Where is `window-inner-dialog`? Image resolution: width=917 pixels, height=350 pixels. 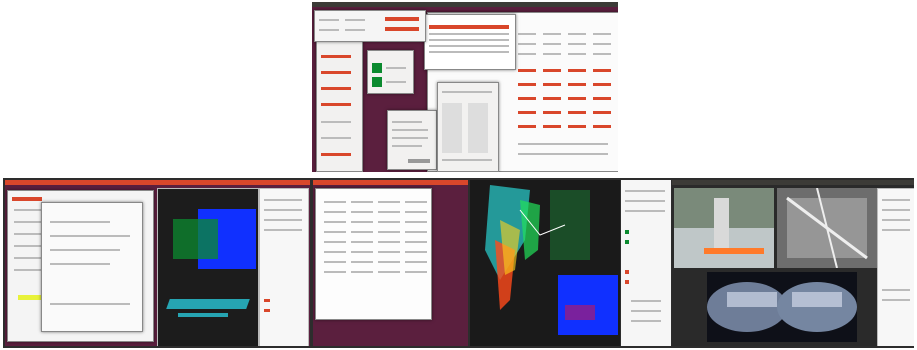
window-inner-dialog is located at coordinates (92, 267).